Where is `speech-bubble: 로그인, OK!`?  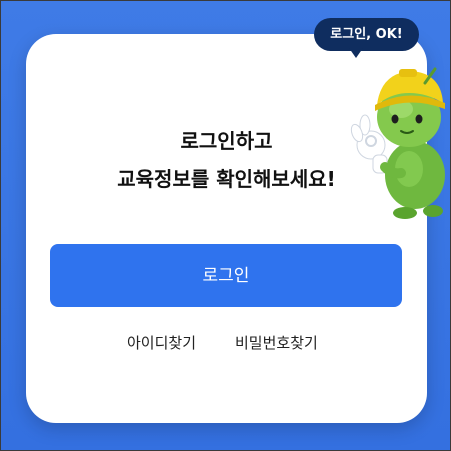
speech-bubble: 로그인, OK! is located at coordinates (366, 34).